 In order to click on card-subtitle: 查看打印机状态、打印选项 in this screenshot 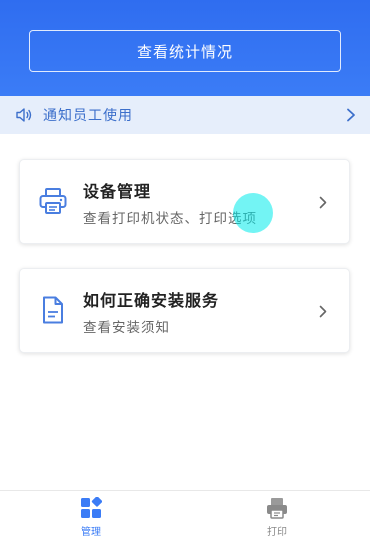, I will do `click(170, 219)`.